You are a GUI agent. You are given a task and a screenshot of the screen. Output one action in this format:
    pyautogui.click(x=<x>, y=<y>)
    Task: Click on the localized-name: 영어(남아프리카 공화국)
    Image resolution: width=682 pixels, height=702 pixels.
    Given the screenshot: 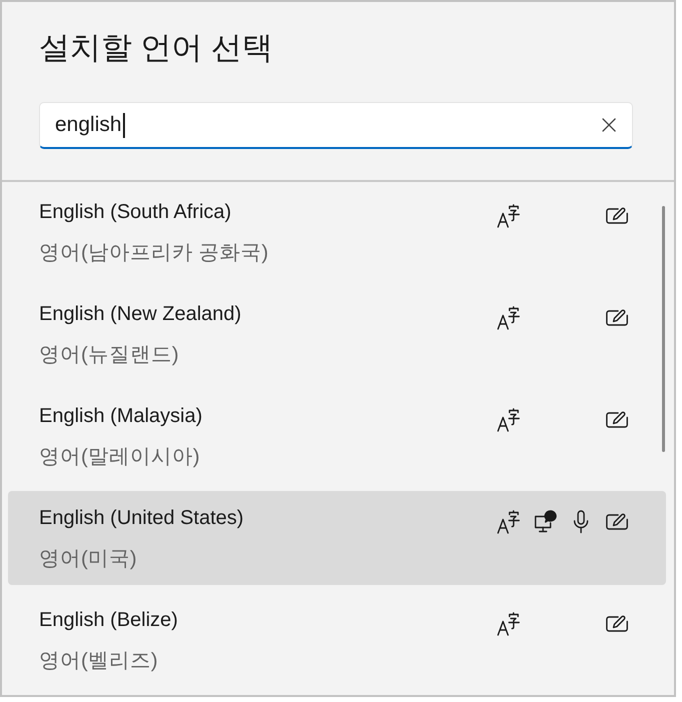 What is the action you would take?
    pyautogui.click(x=154, y=253)
    